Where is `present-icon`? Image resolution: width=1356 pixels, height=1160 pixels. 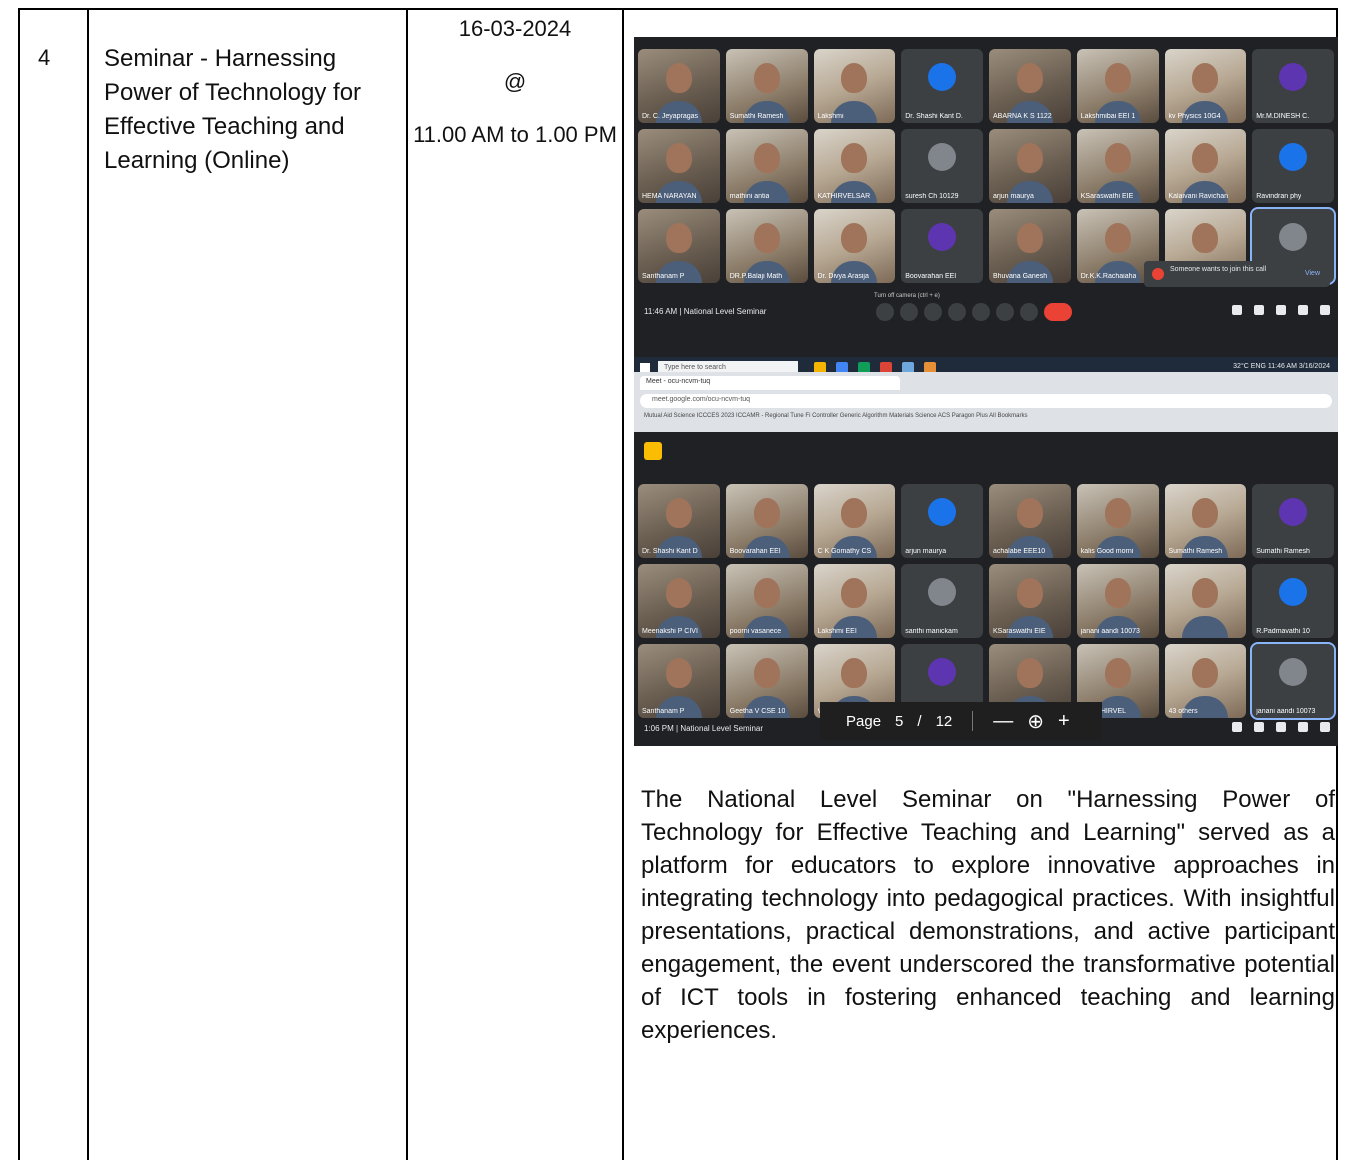 present-icon is located at coordinates (981, 312).